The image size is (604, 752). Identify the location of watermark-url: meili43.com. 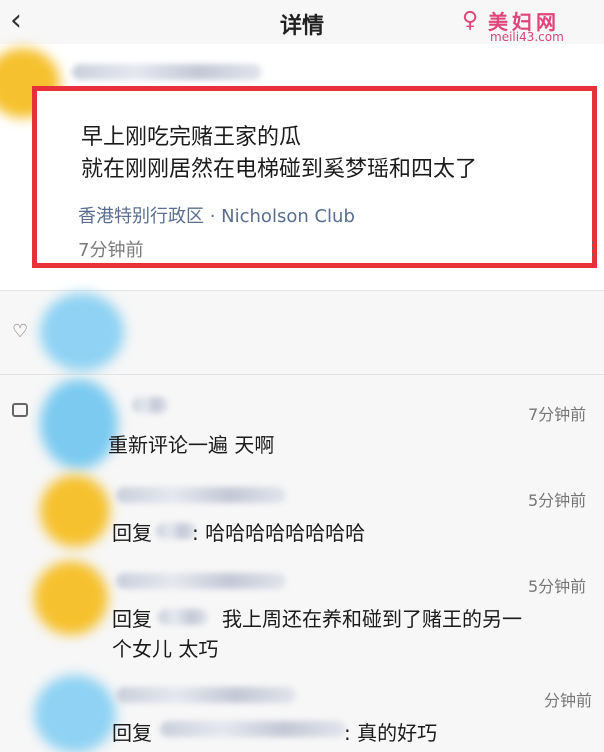
(527, 37).